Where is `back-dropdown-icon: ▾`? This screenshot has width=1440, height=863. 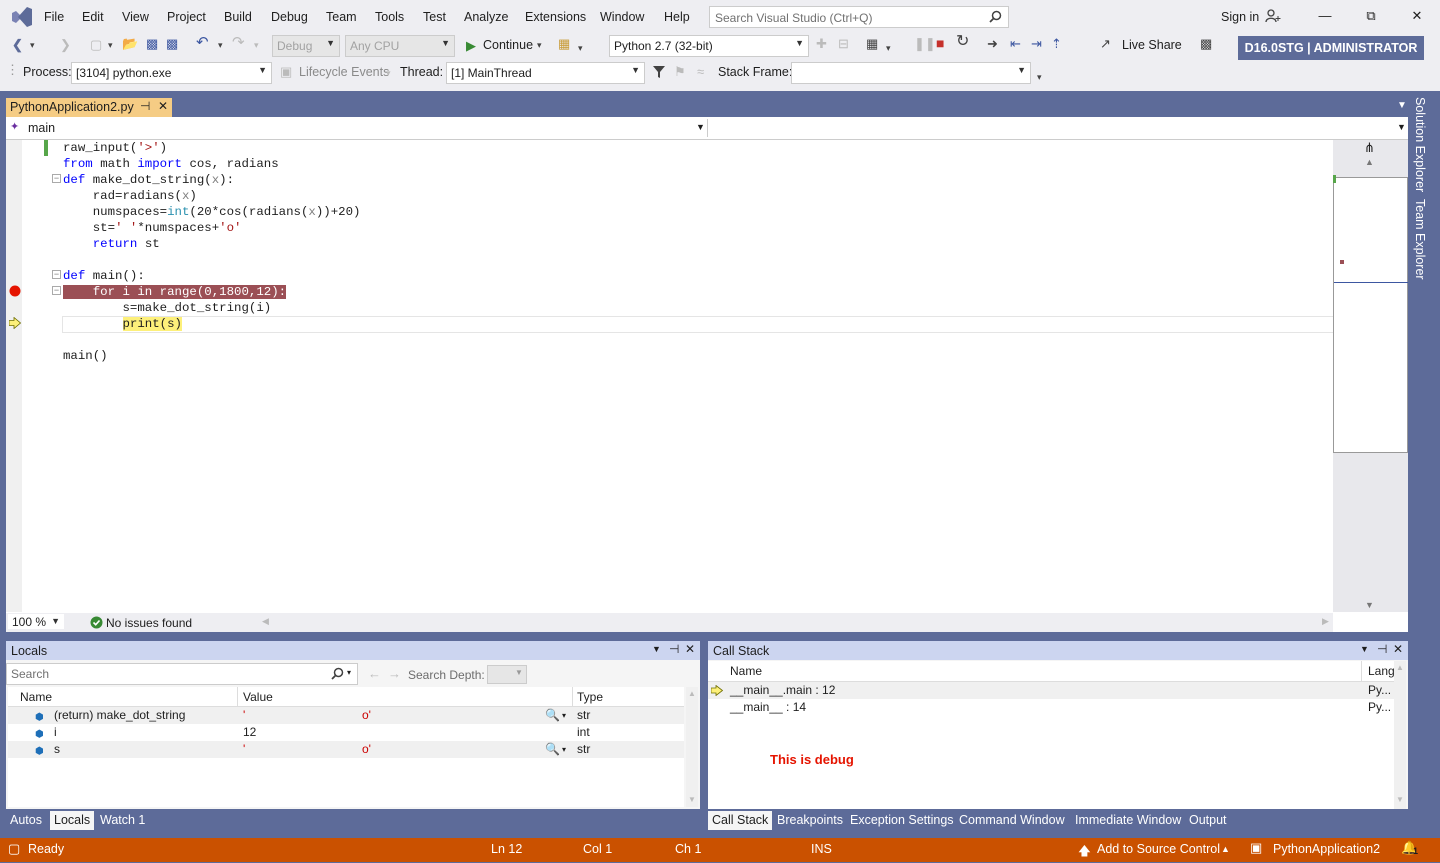 back-dropdown-icon: ▾ is located at coordinates (32, 45).